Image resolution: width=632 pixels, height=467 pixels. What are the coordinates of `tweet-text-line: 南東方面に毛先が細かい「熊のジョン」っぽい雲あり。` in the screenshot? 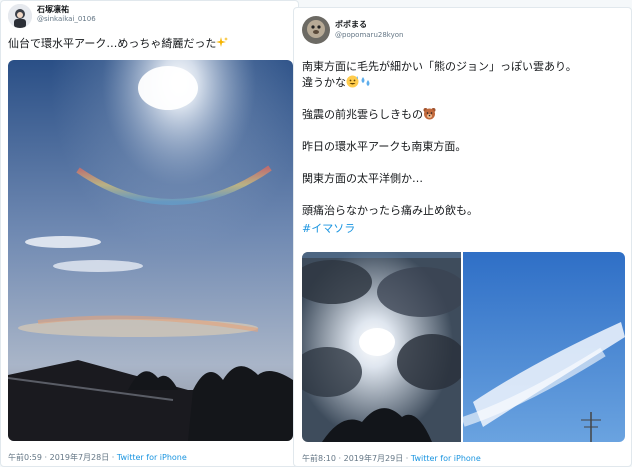 It's located at (439, 66).